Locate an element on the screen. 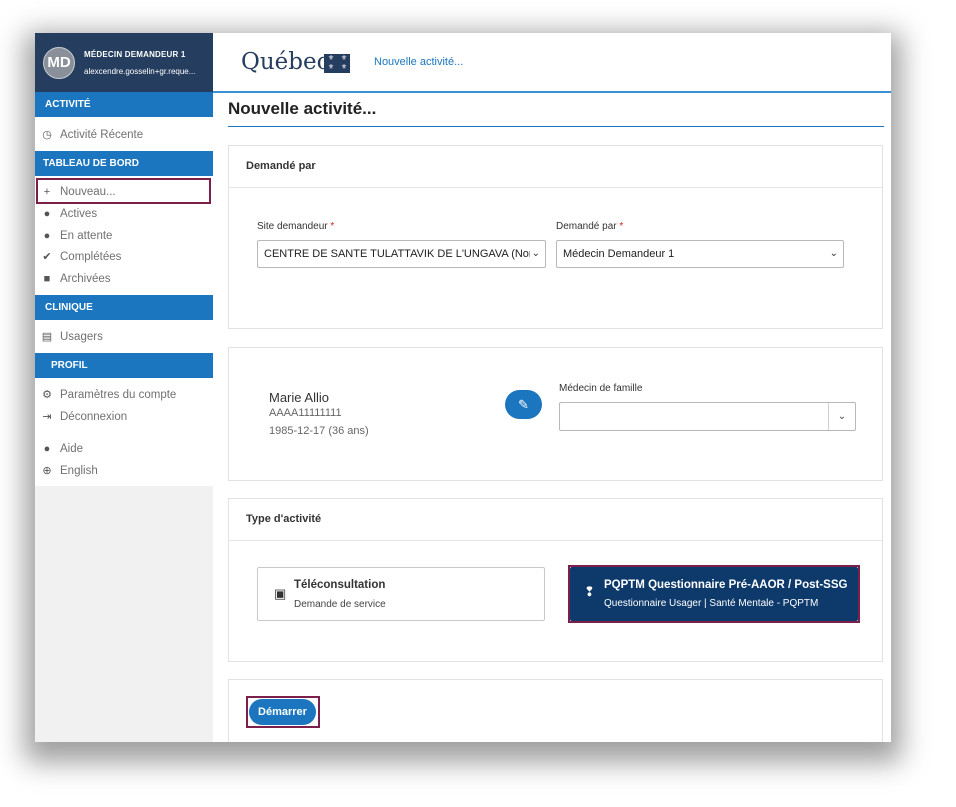  avatar: MD is located at coordinates (59, 63).